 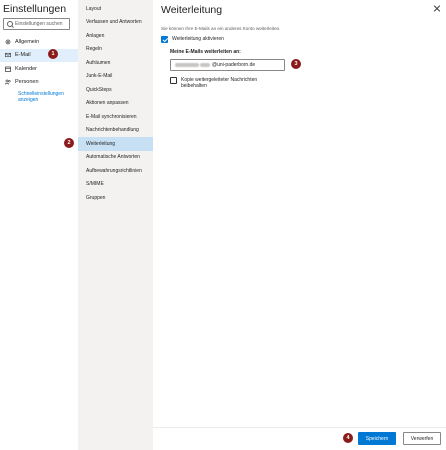 I want to click on nav-item-kalender: Kalender, so click(x=39, y=69).